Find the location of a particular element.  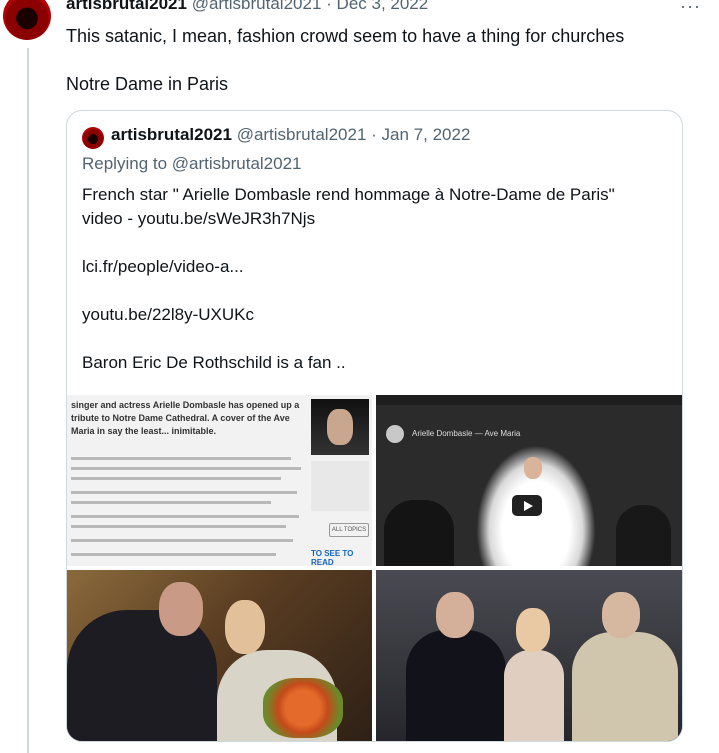

article-photo is located at coordinates (340, 427).